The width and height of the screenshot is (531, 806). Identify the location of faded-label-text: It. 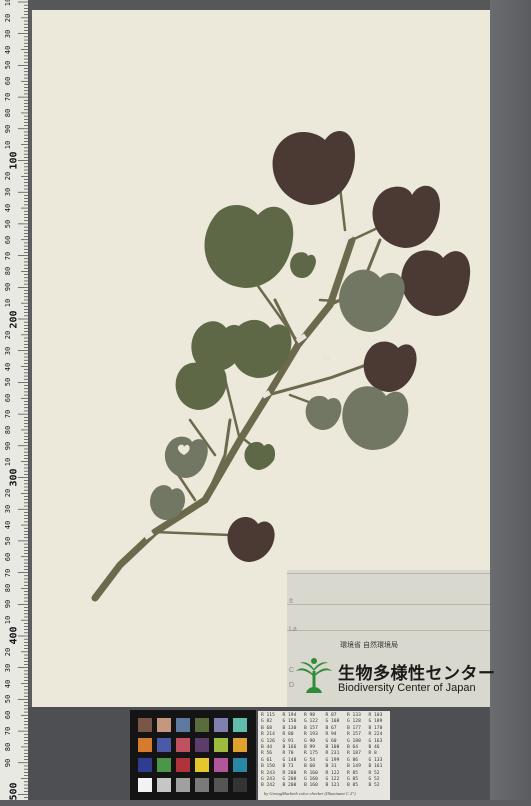
(291, 601).